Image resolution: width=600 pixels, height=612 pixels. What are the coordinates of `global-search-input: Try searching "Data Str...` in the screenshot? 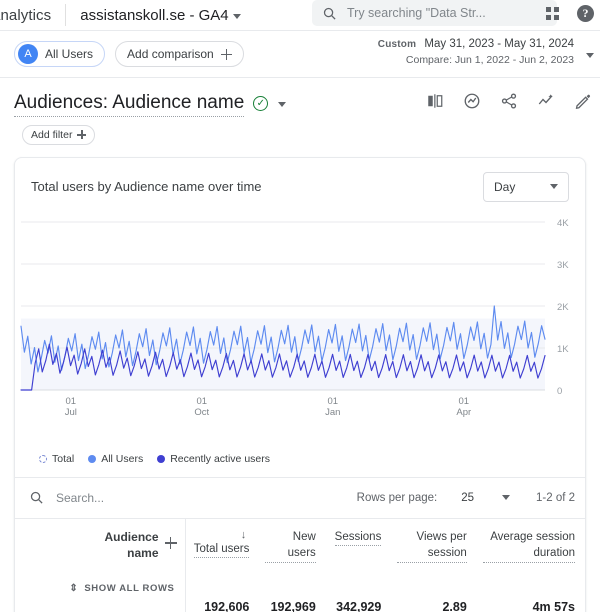 It's located at (434, 13).